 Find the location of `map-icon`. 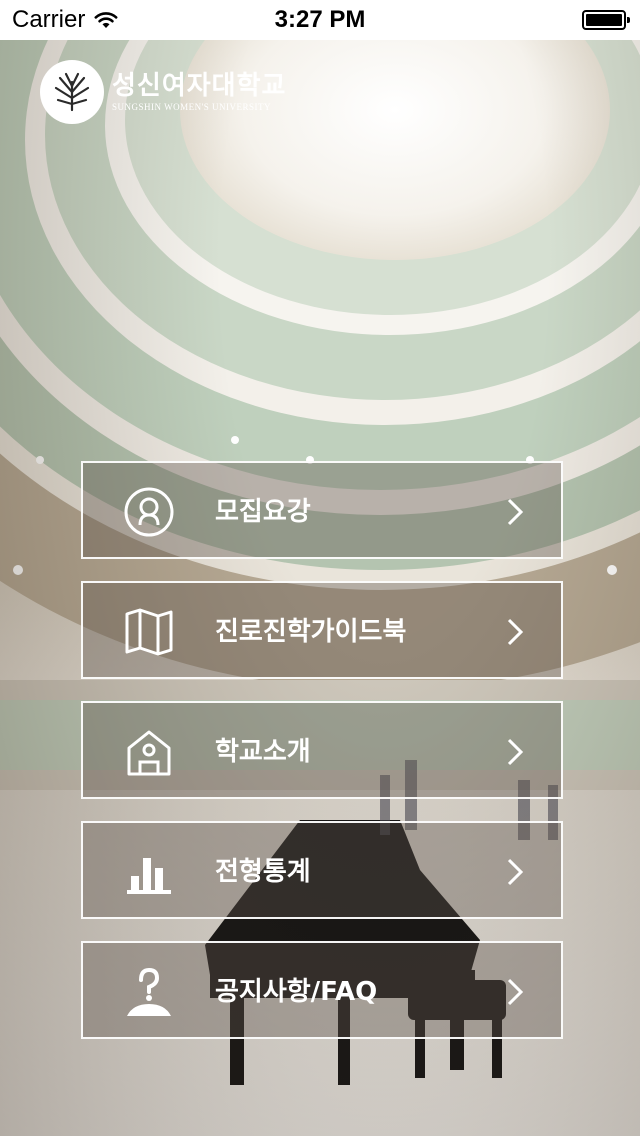

map-icon is located at coordinates (149, 632).